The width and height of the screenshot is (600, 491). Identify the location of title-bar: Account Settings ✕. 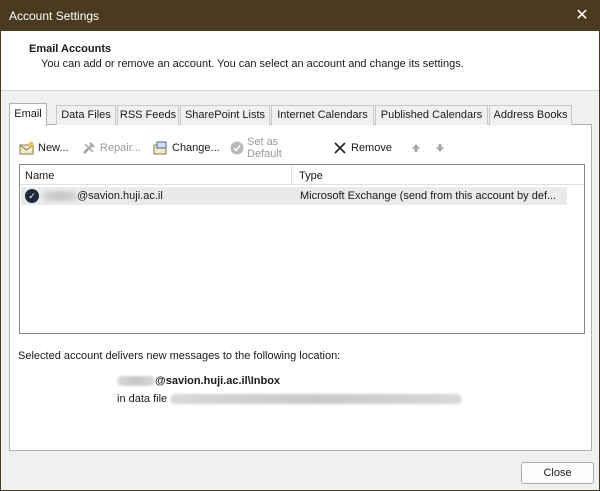
(300, 16).